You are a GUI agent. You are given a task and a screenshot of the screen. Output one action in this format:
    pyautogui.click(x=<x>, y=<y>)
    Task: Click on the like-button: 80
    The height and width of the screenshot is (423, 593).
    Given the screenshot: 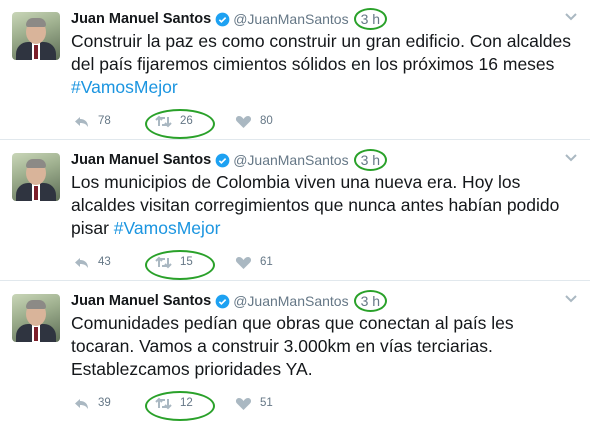 What is the action you would take?
    pyautogui.click(x=265, y=121)
    